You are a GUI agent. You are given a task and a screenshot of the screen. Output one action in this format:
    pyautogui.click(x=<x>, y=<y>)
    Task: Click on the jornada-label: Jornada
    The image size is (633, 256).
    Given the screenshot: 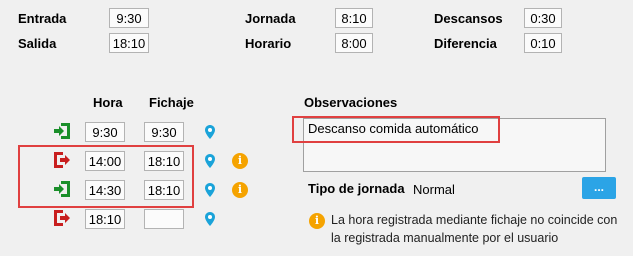 What is the action you would take?
    pyautogui.click(x=270, y=18)
    